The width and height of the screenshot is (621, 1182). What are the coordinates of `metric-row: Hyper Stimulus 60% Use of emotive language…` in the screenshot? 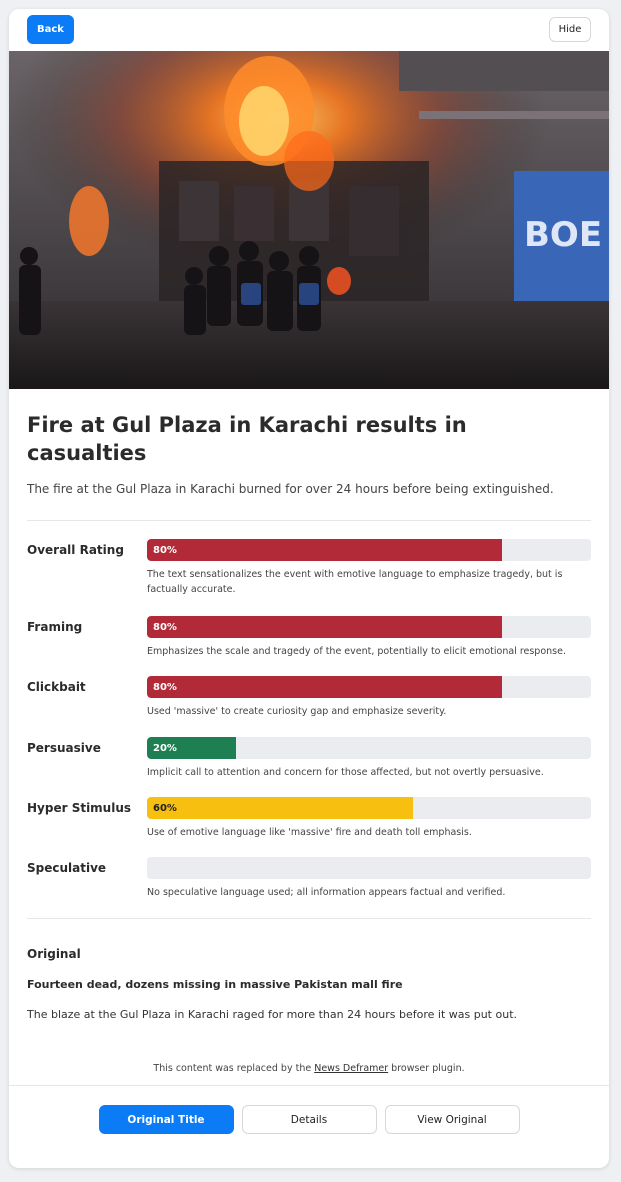 It's located at (309, 818).